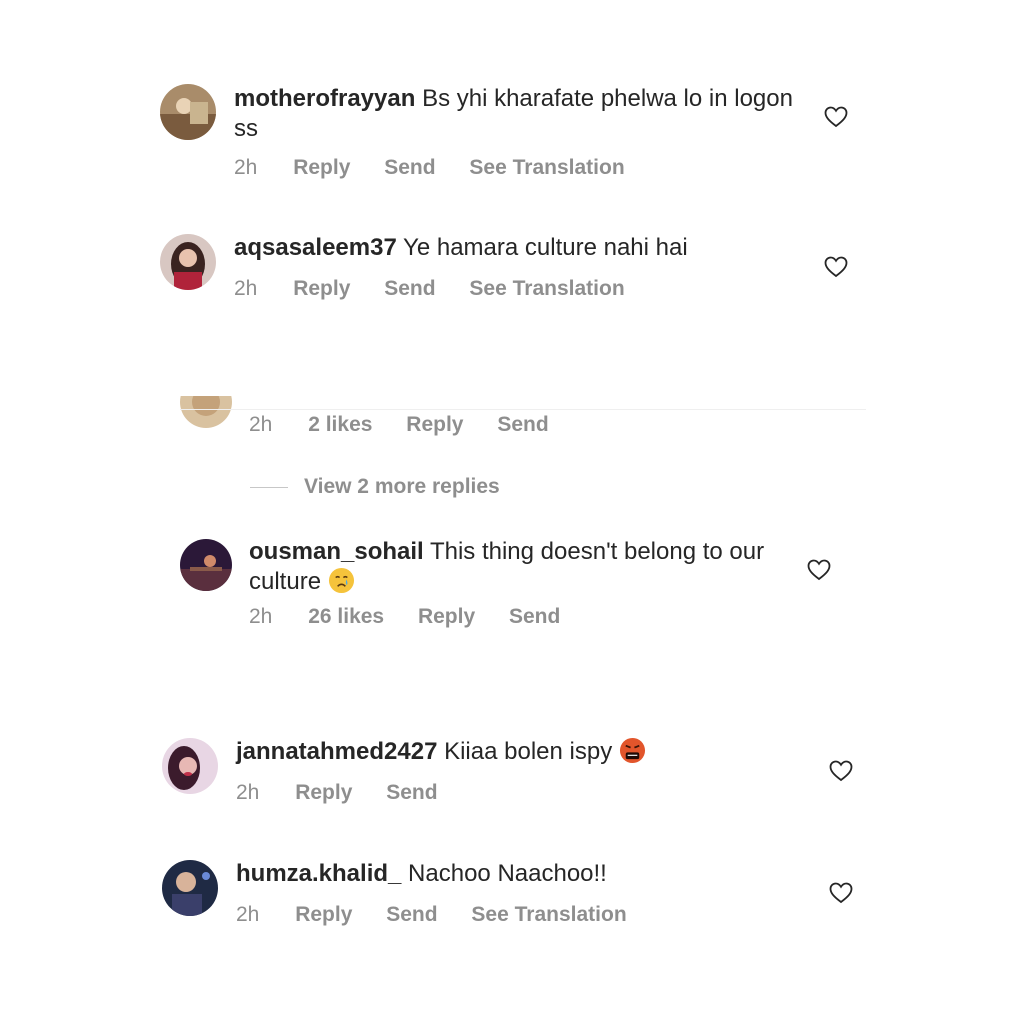 The height and width of the screenshot is (1024, 1024). What do you see at coordinates (336, 551) in the screenshot?
I see `username: ousman_sohail` at bounding box center [336, 551].